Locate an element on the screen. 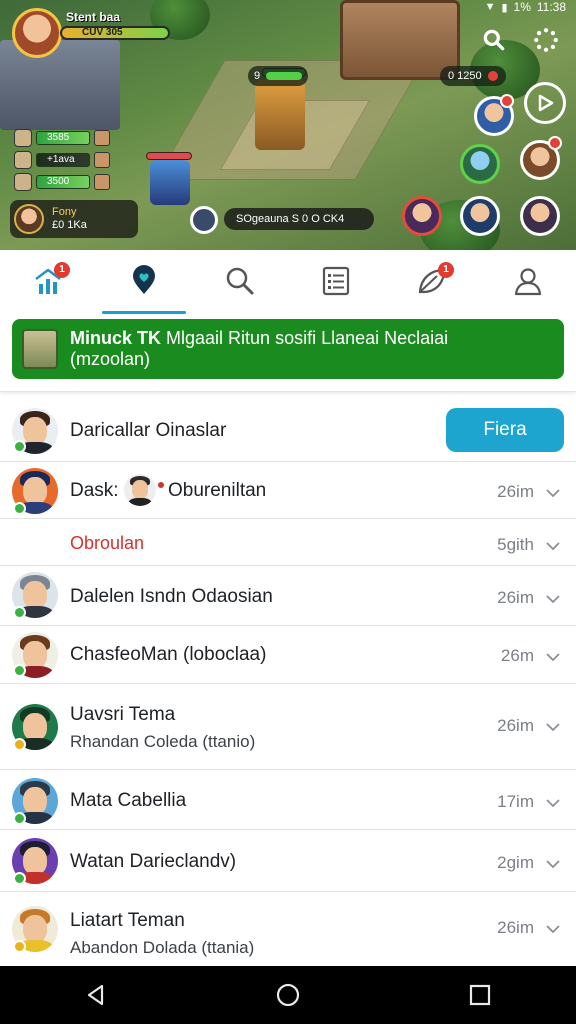 The height and width of the screenshot is (1024, 576). chat-time: 26m is located at coordinates (517, 655).